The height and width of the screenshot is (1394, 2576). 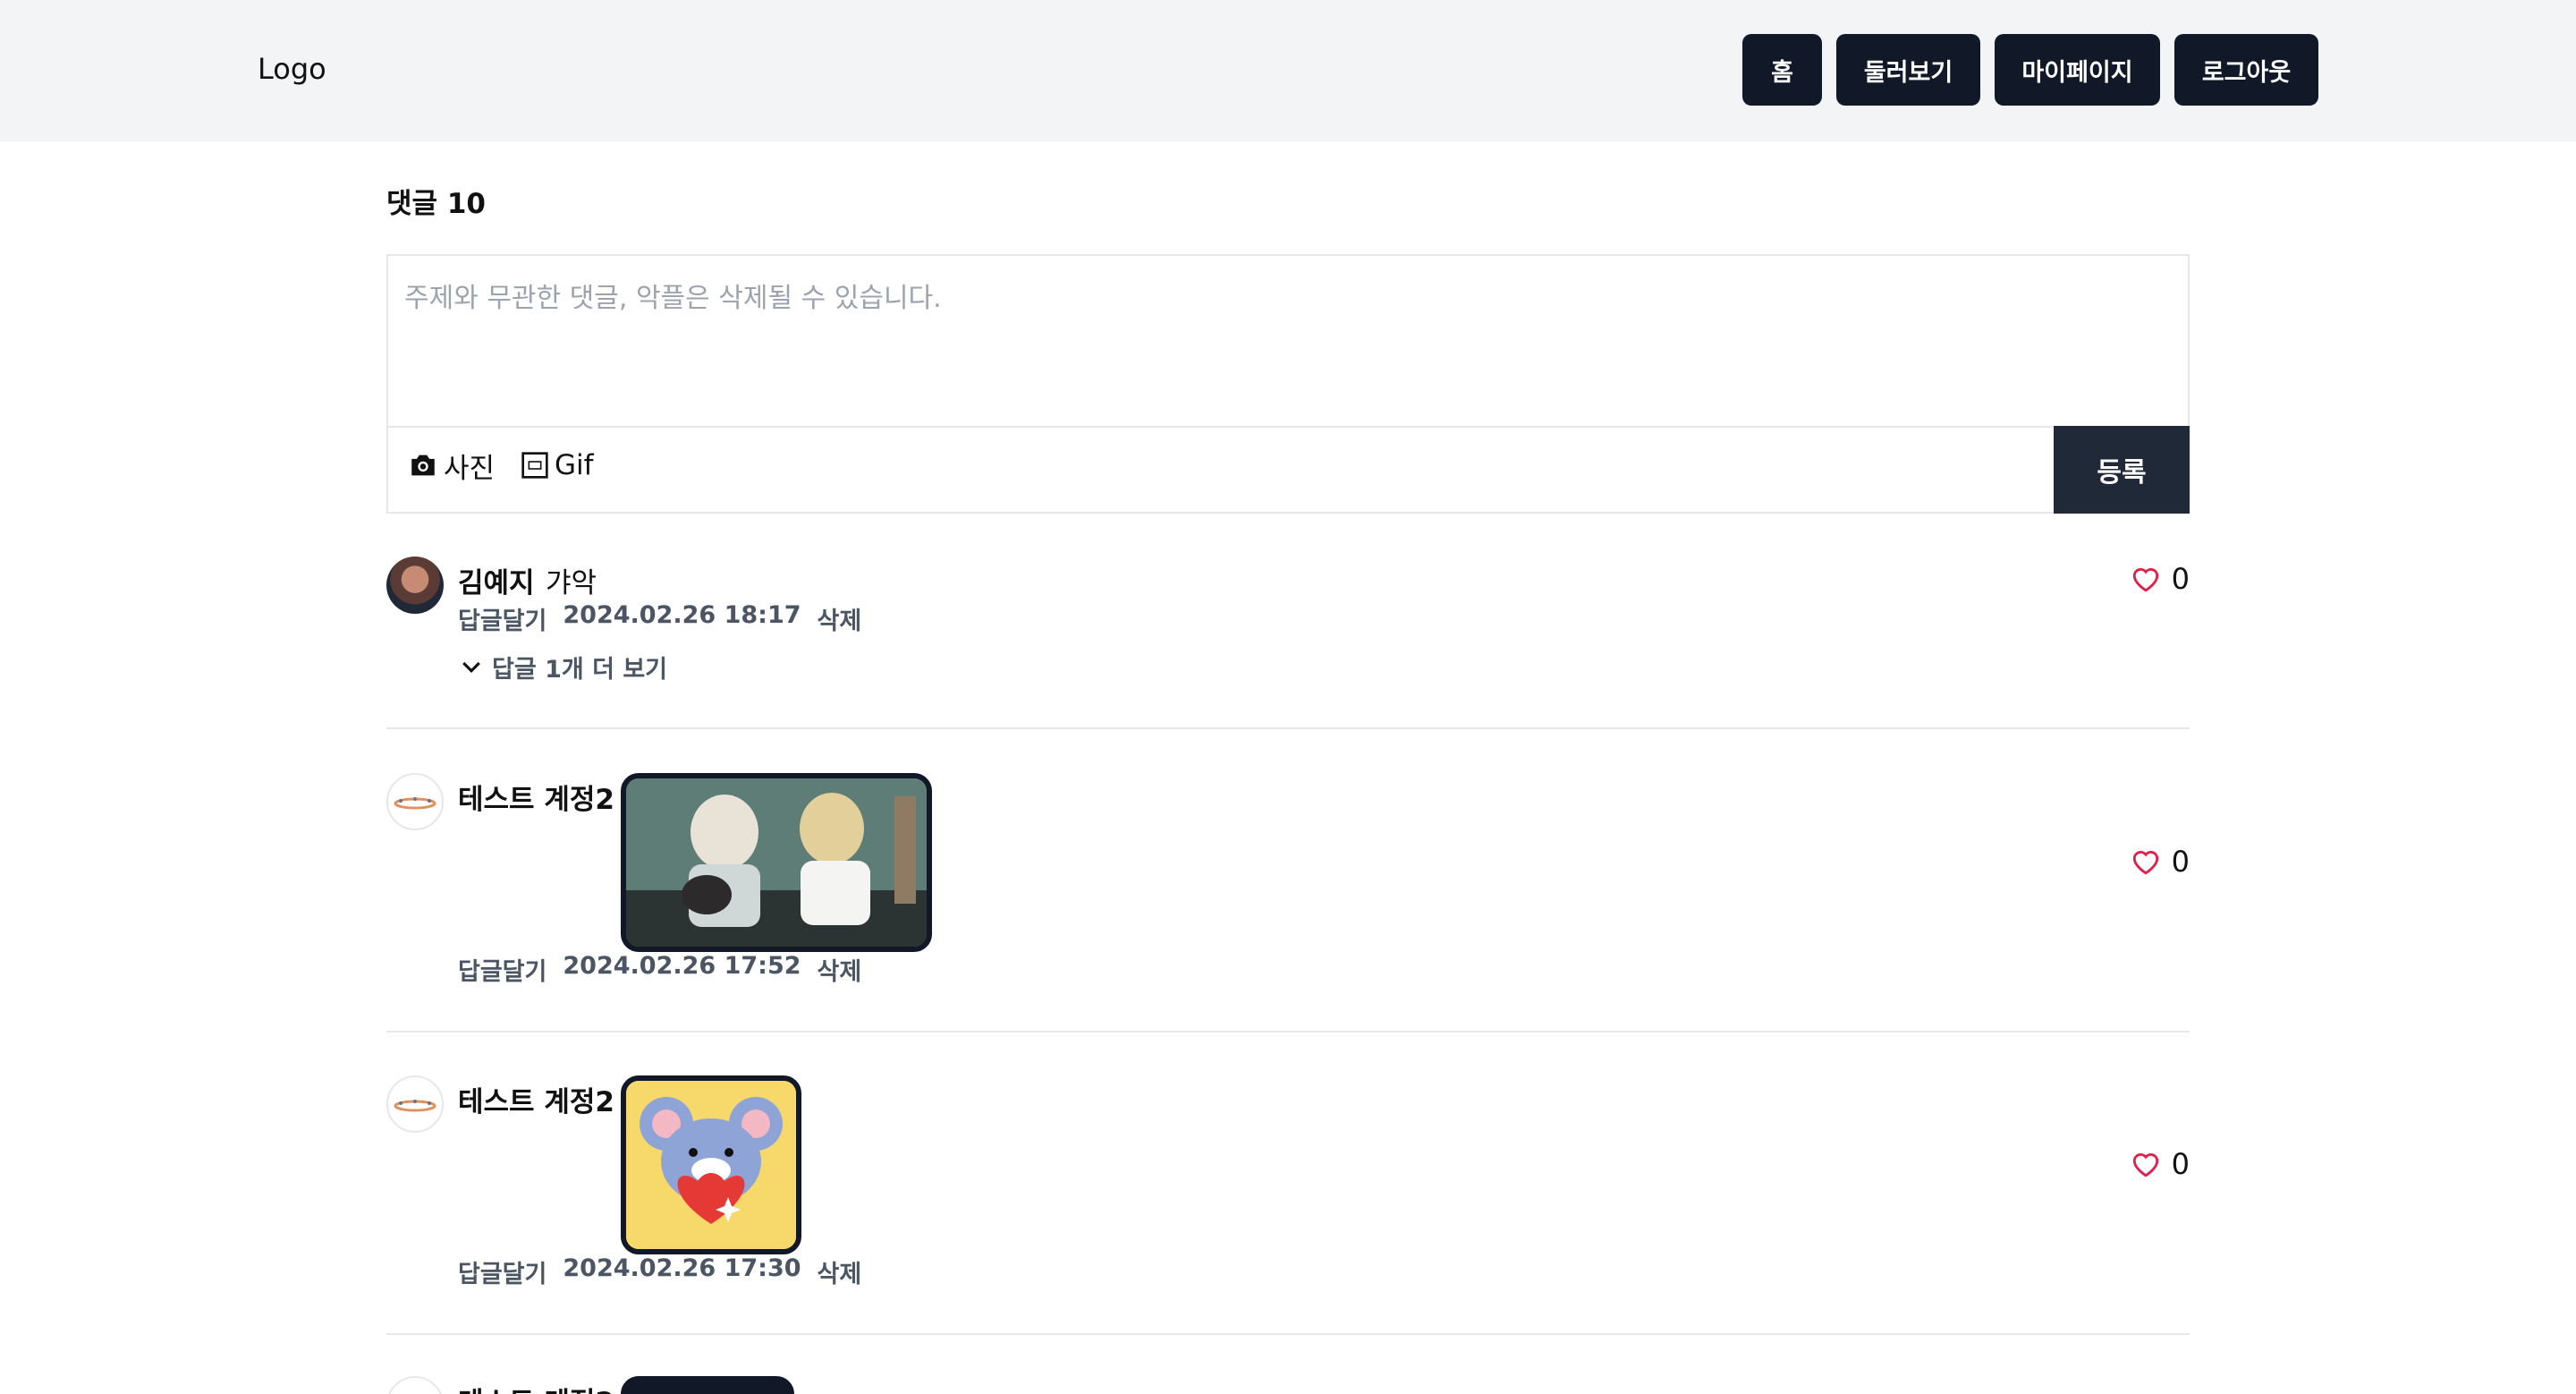 What do you see at coordinates (1288, 427) in the screenshot?
I see `editor-divider` at bounding box center [1288, 427].